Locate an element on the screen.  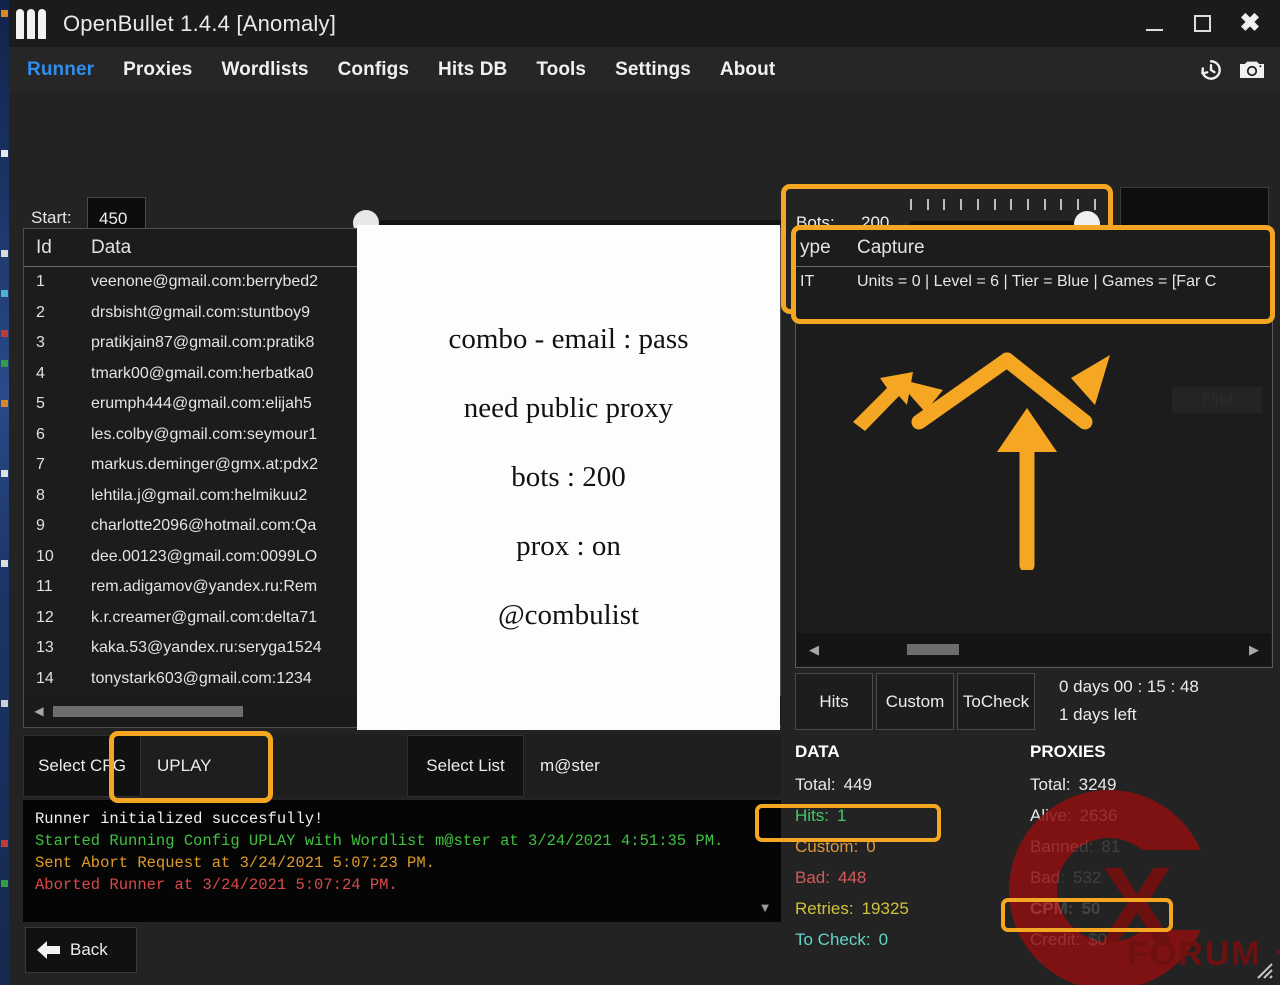
resize-grip-icon is located at coordinates (1263, 969).